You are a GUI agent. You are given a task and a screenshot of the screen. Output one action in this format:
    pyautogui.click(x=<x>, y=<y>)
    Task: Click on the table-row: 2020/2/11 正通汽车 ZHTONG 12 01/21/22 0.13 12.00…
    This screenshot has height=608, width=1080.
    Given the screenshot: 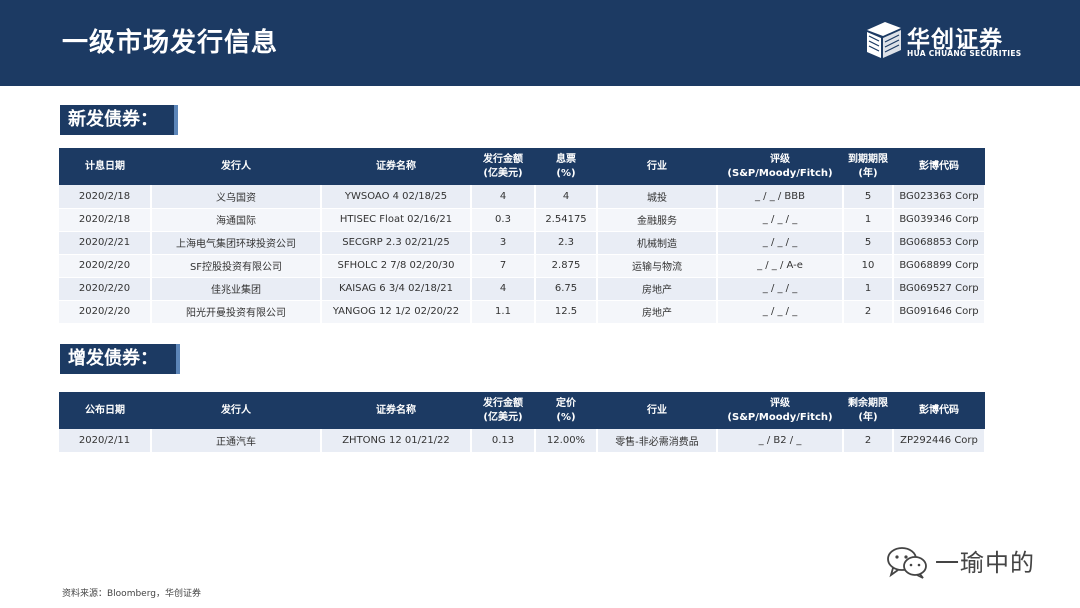 What is the action you would take?
    pyautogui.click(x=522, y=441)
    